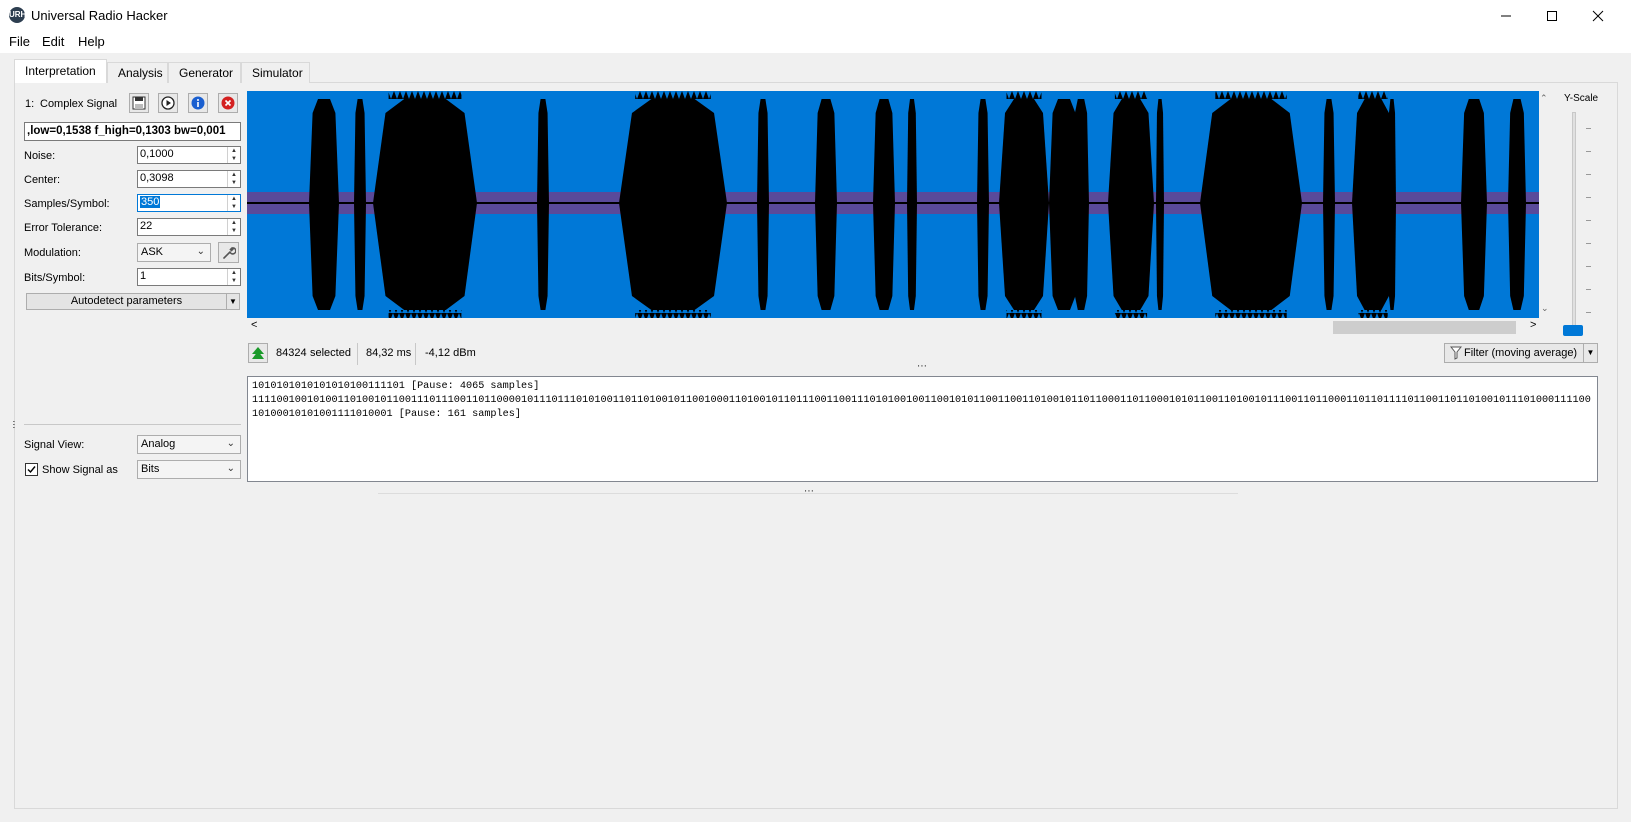  I want to click on y-scale-handle, so click(1573, 330).